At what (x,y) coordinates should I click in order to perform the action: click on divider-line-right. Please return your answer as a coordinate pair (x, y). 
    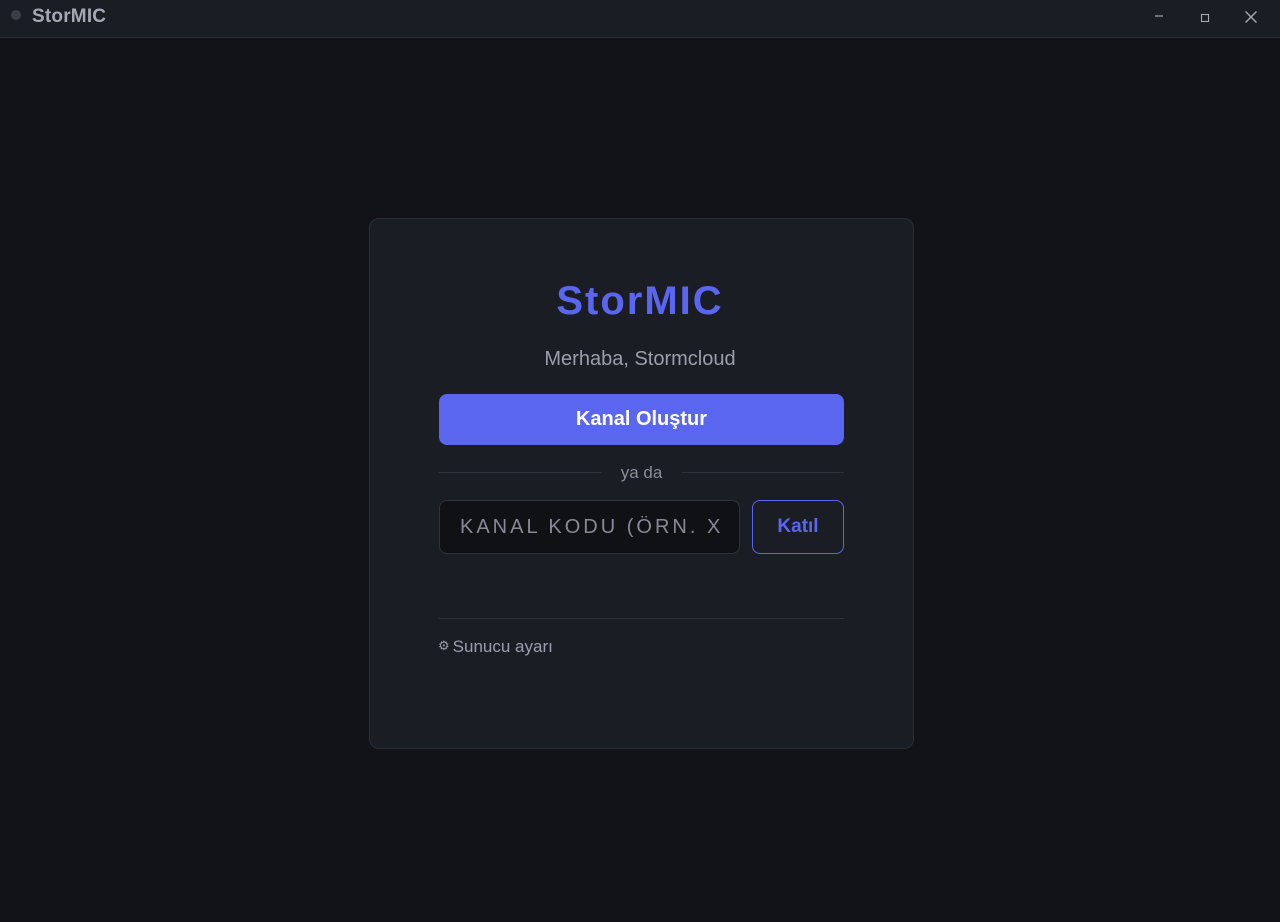
    Looking at the image, I should click on (763, 472).